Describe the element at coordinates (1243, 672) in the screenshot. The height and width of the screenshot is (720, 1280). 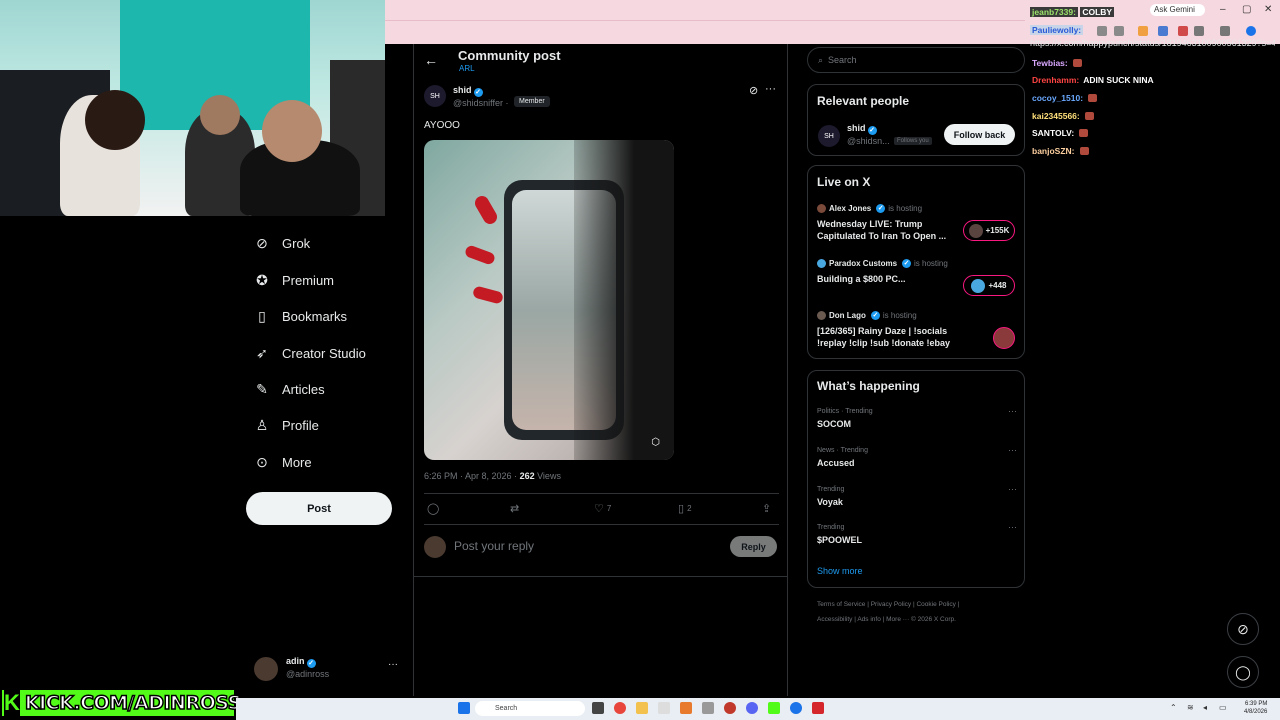
I see `messages-fab-button: ◯` at that location.